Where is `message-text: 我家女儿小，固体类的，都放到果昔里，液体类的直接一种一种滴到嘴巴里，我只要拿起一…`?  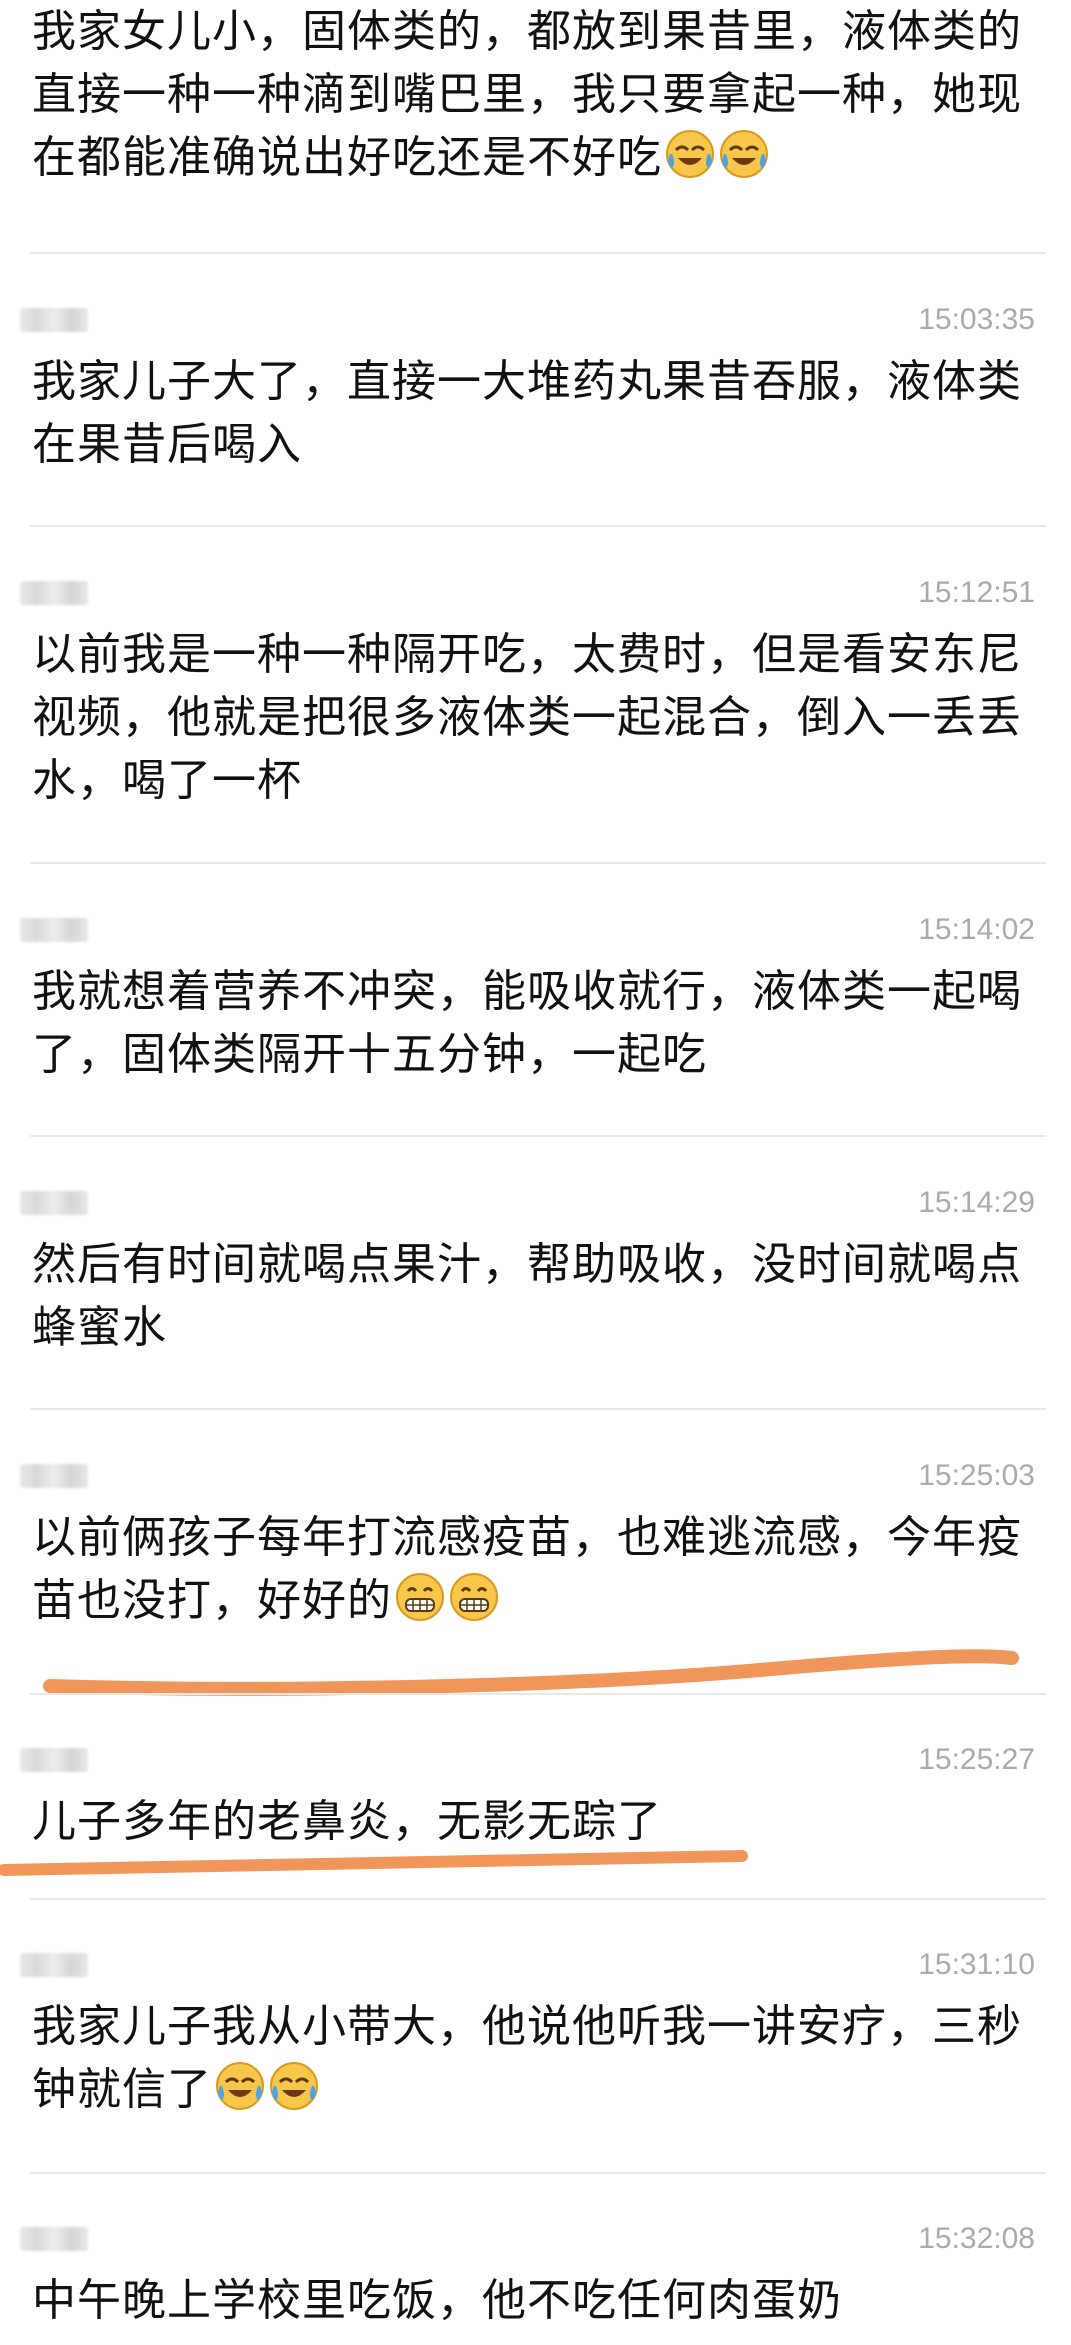 message-text: 我家女儿小，固体类的，都放到果昔里，液体类的直接一种一种滴到嘴巴里，我只要拿起一… is located at coordinates (527, 94).